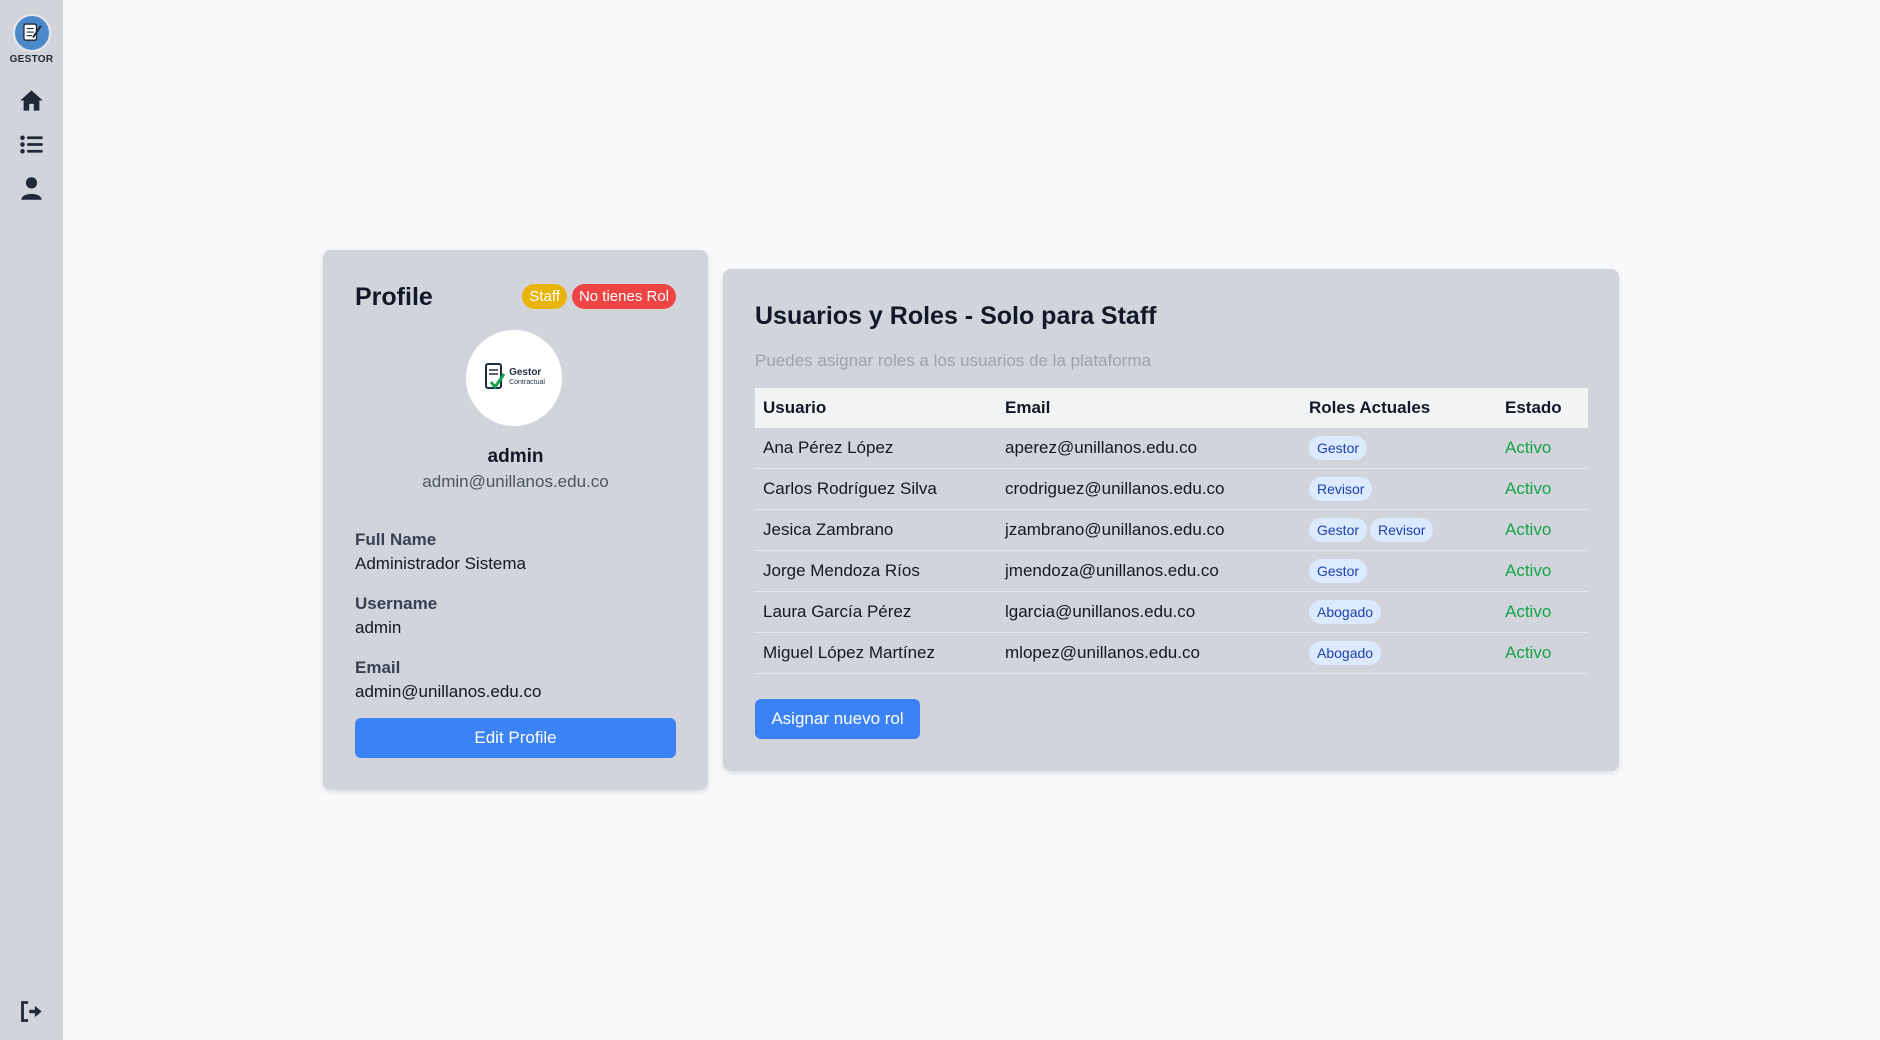 This screenshot has width=1880, height=1040. Describe the element at coordinates (515, 456) in the screenshot. I see `profile-username: admin` at that location.